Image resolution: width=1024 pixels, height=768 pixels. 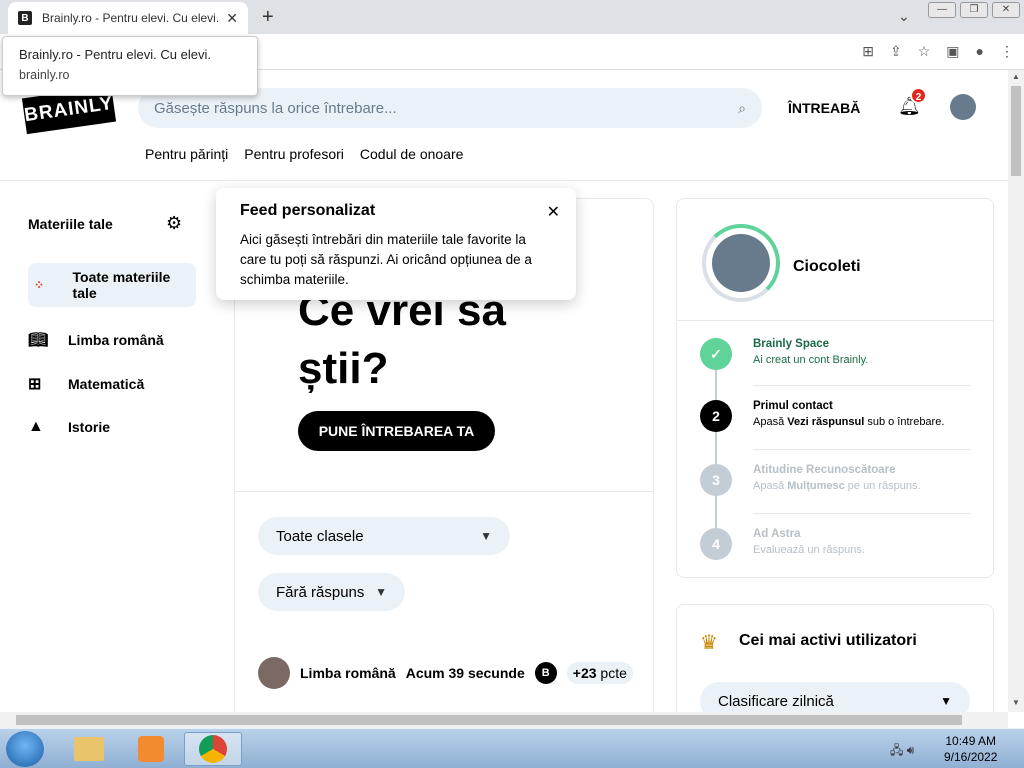 I want to click on ask-question-link: ÎNTREABĂ, so click(x=824, y=108).